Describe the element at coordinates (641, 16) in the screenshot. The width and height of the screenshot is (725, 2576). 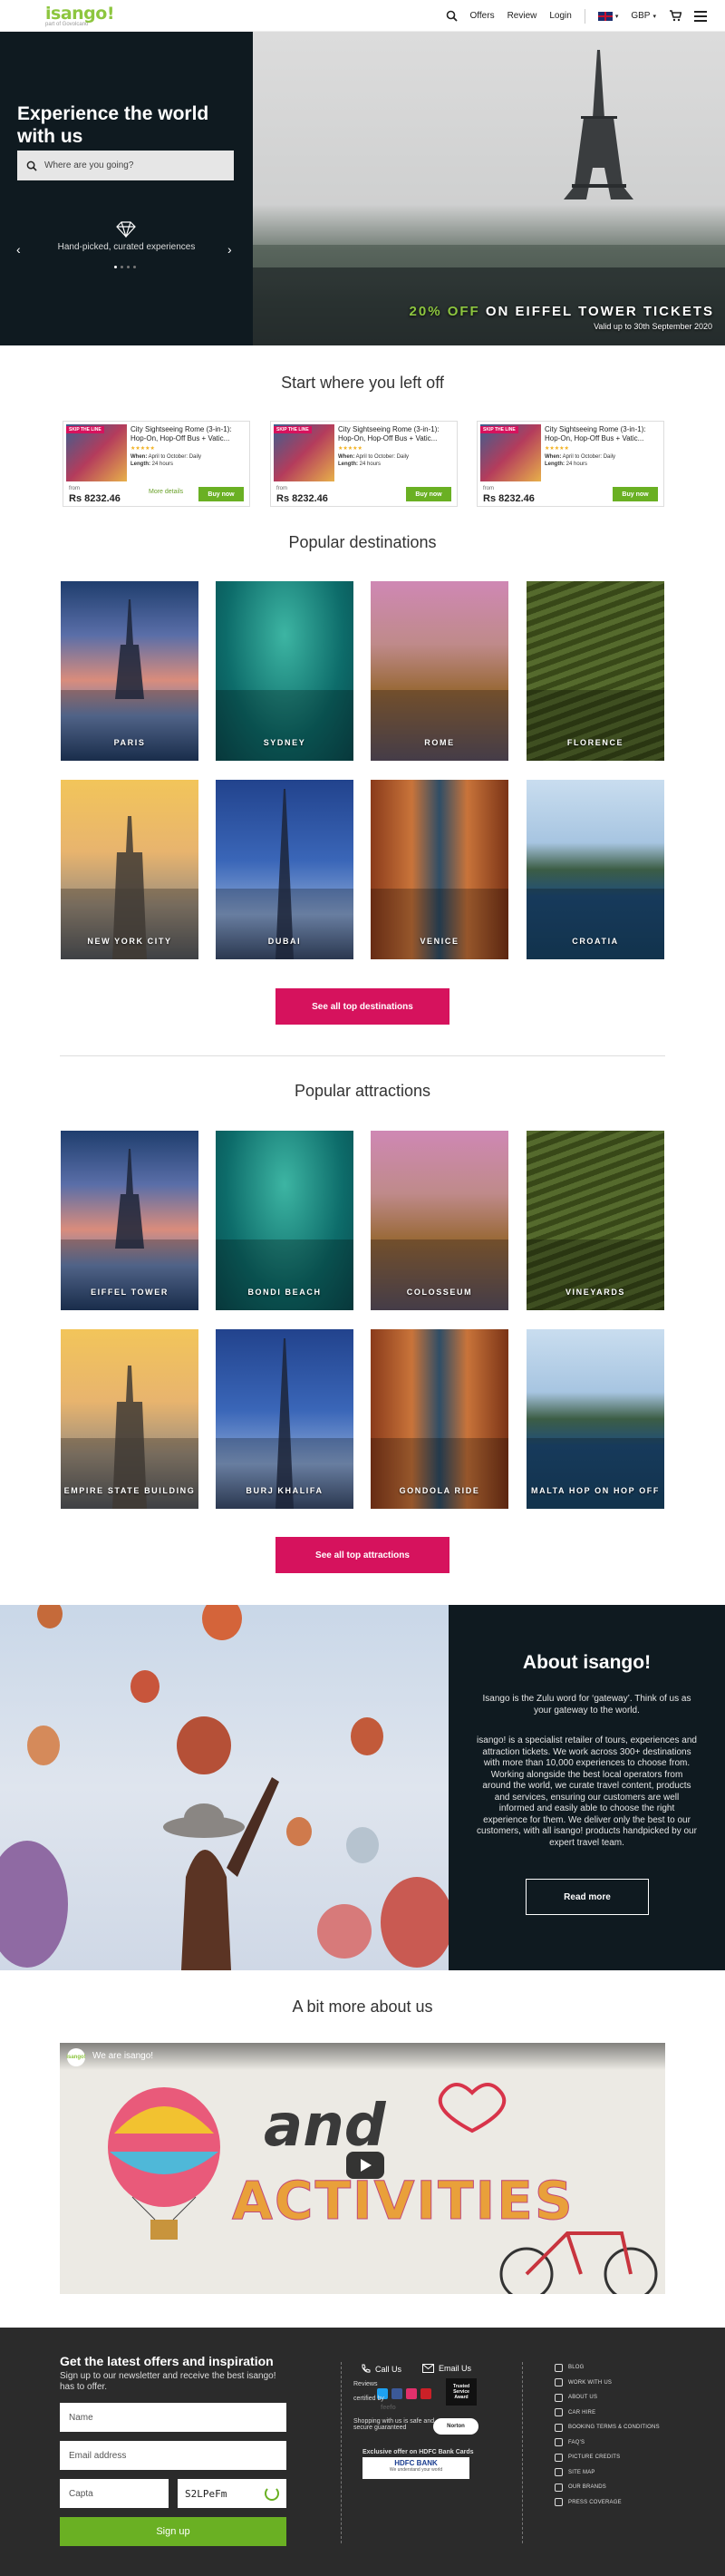
I see `currency-label: GBP` at that location.